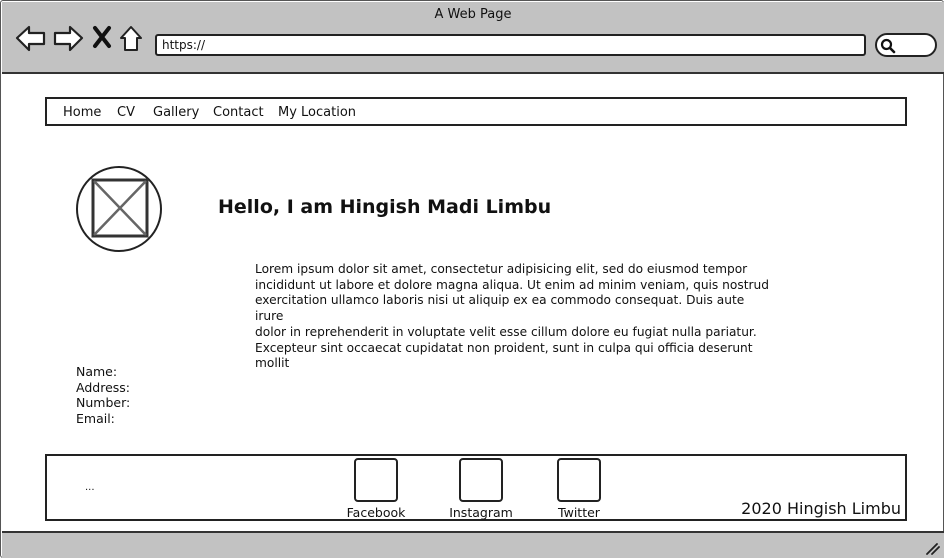 Image resolution: width=946 pixels, height=560 pixels. What do you see at coordinates (579, 480) in the screenshot?
I see `twitter-icon` at bounding box center [579, 480].